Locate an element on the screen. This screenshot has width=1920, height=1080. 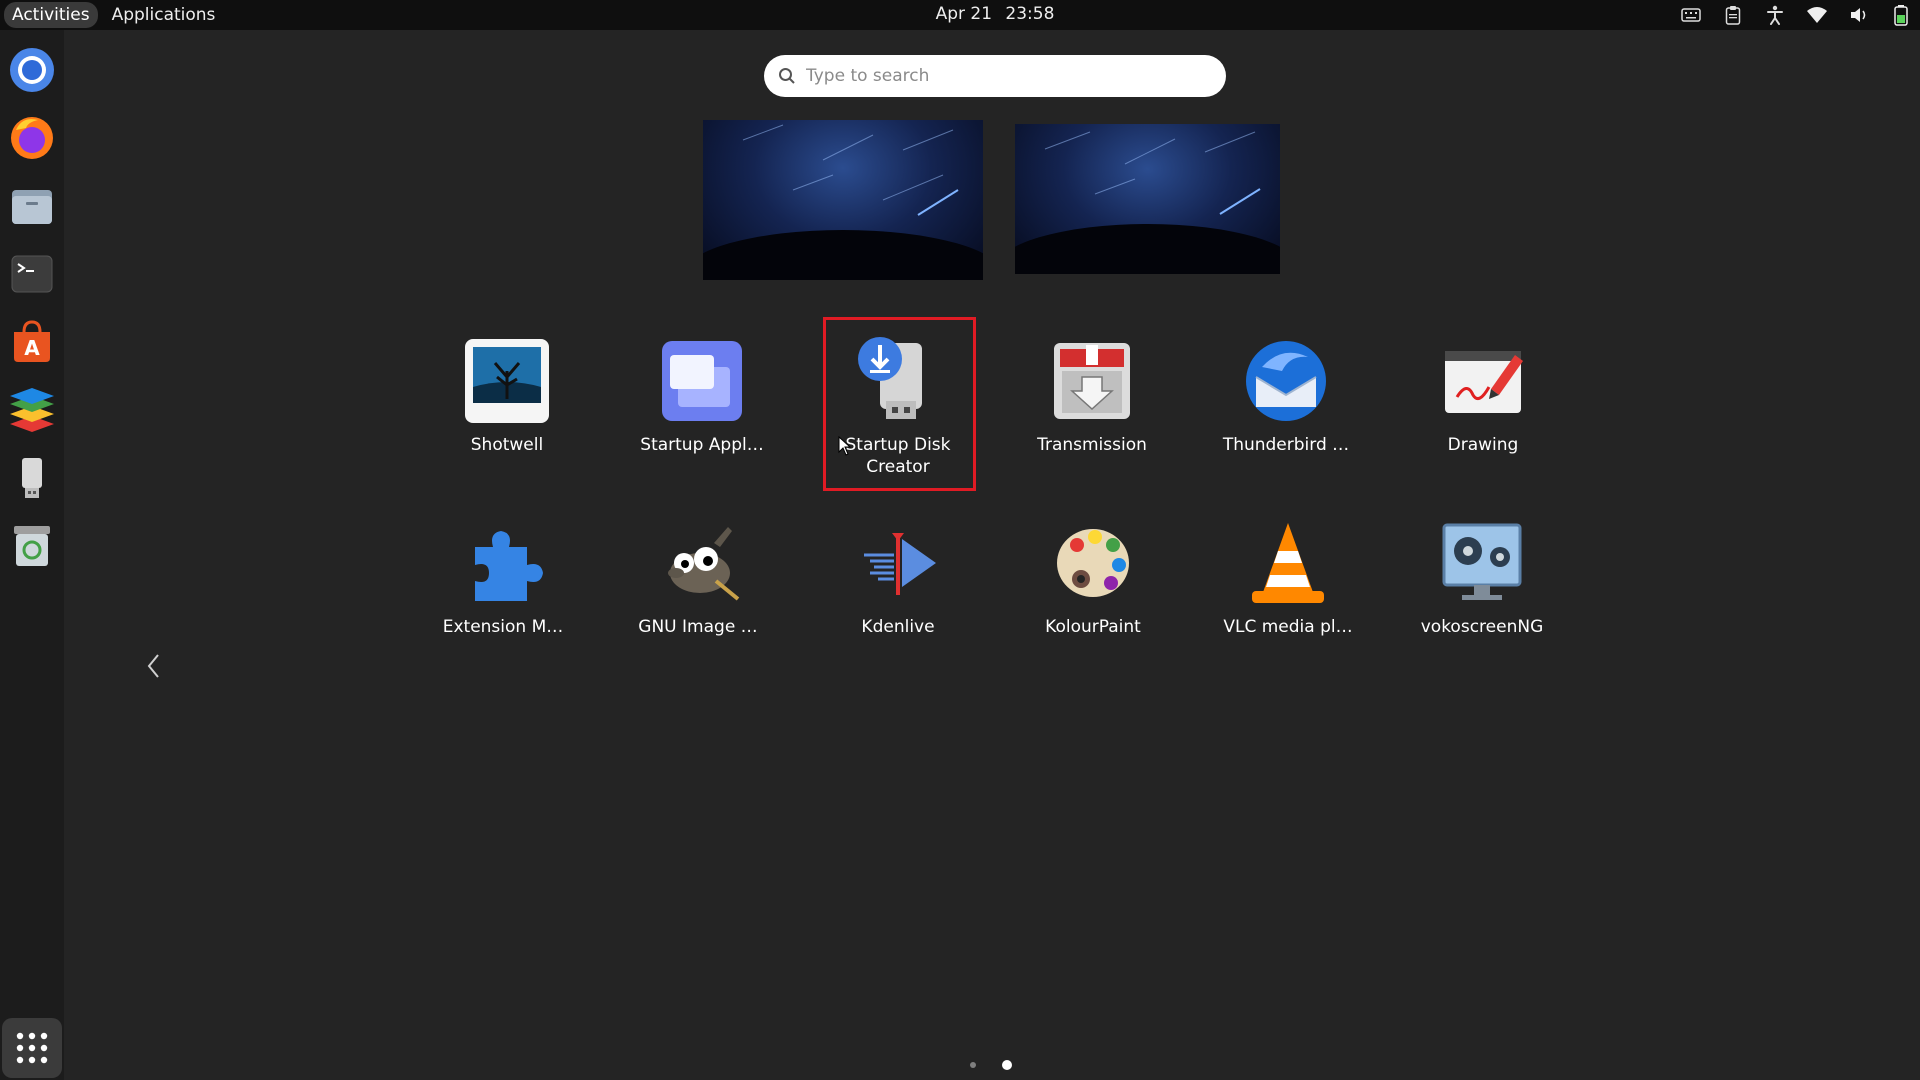
page-dot-2-active is located at coordinates (1007, 1065).